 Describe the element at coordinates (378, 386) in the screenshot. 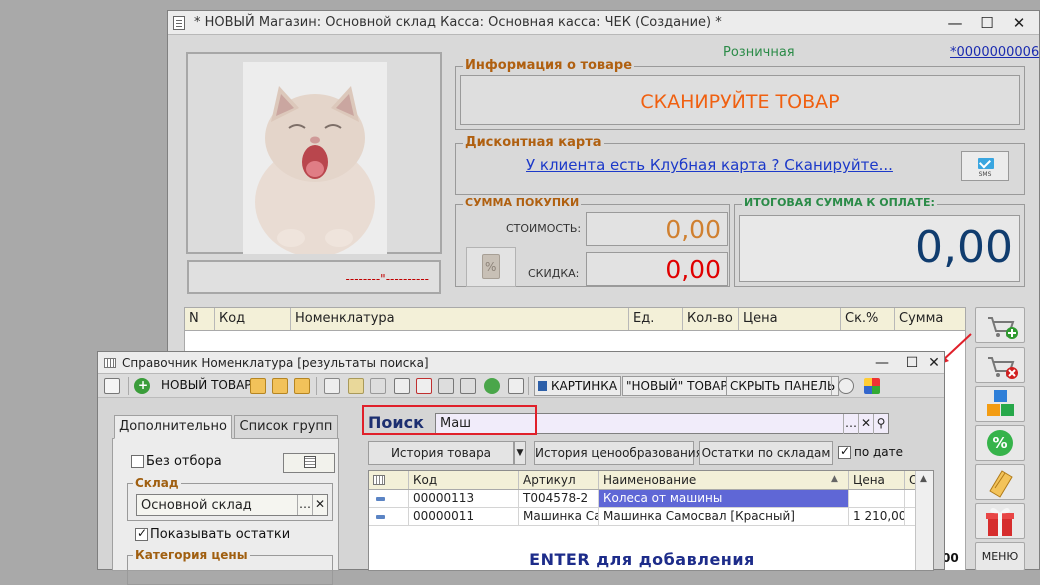

I see `down-icon` at that location.